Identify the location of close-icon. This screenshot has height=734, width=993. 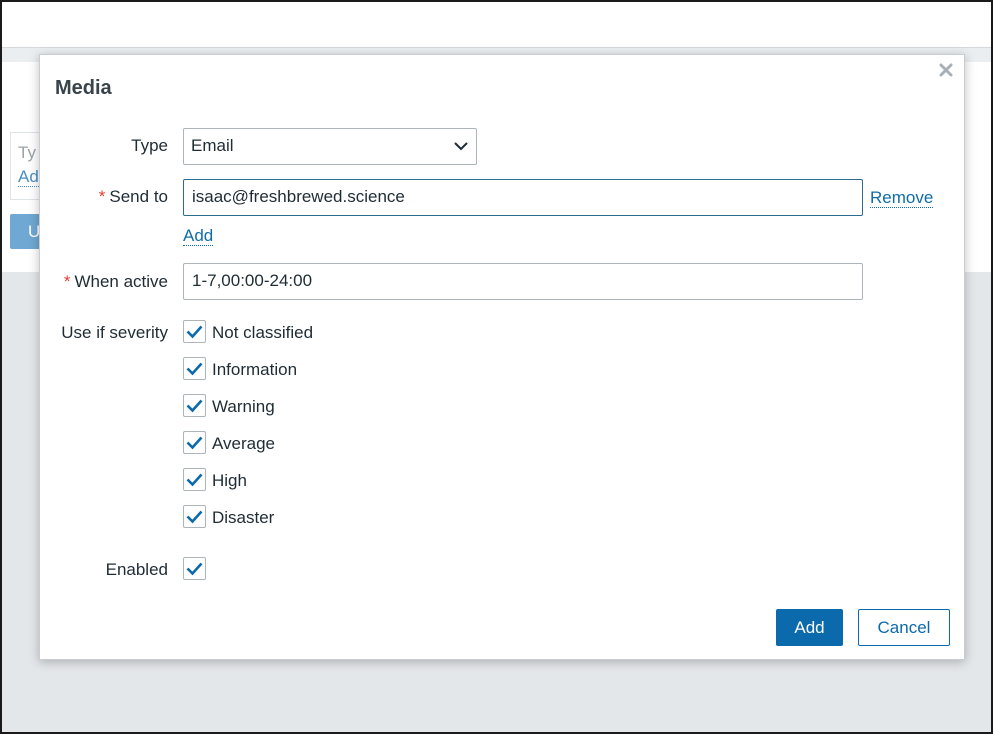
(946, 70).